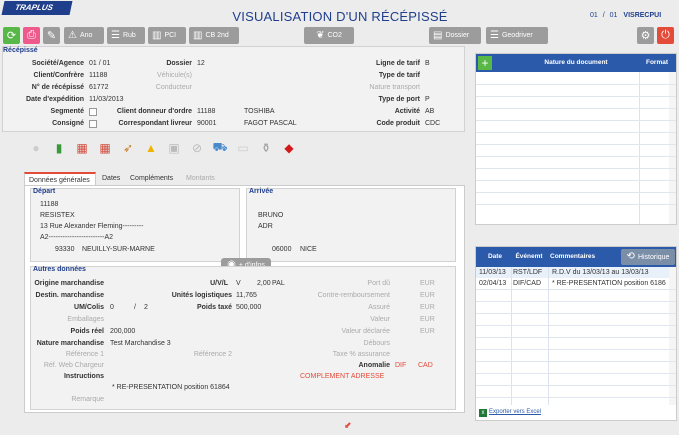  What do you see at coordinates (249, 307) in the screenshot?
I see `poids-taxe-value: 500,000` at bounding box center [249, 307].